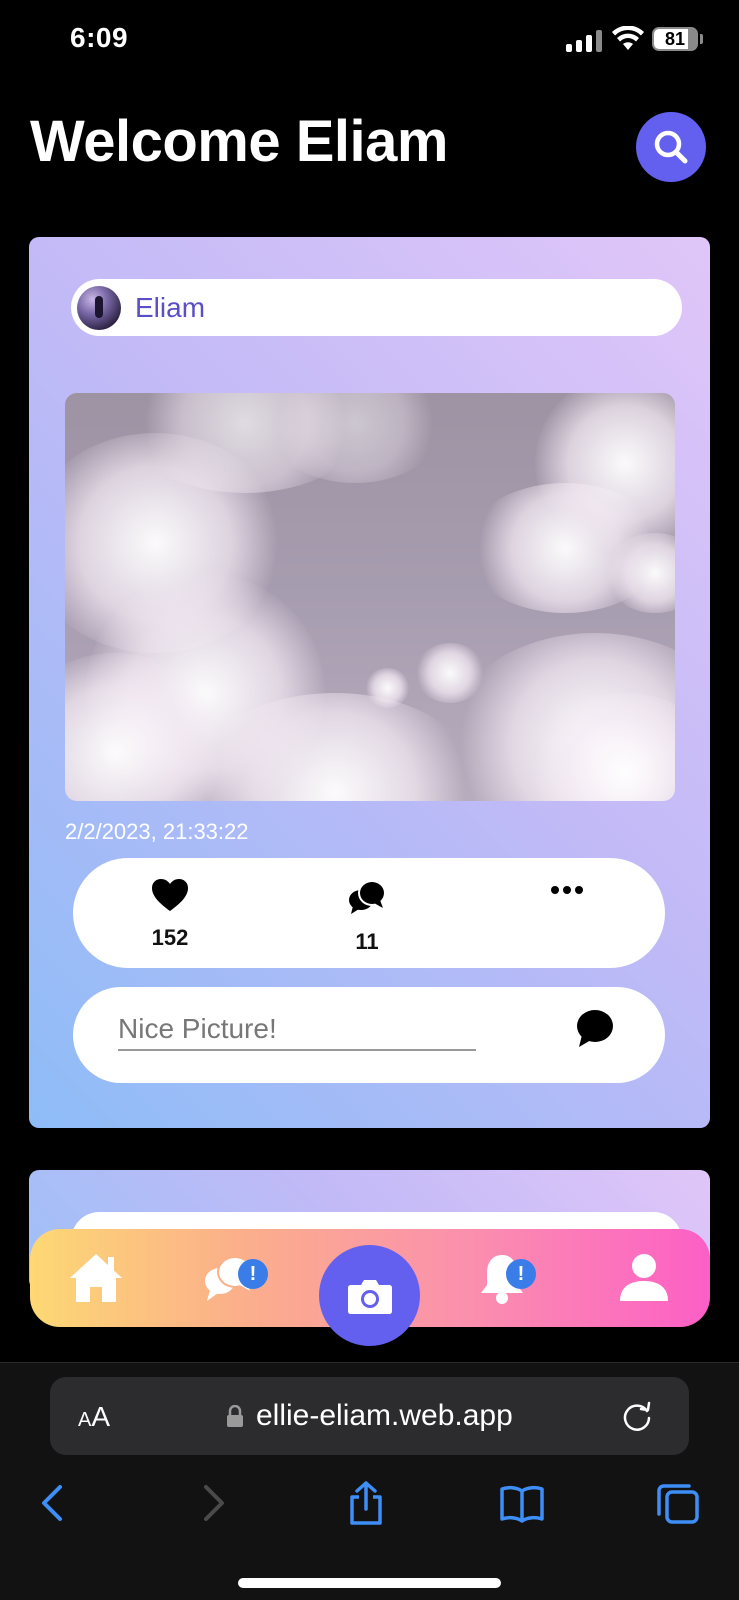  I want to click on send-comment-button, so click(595, 1029).